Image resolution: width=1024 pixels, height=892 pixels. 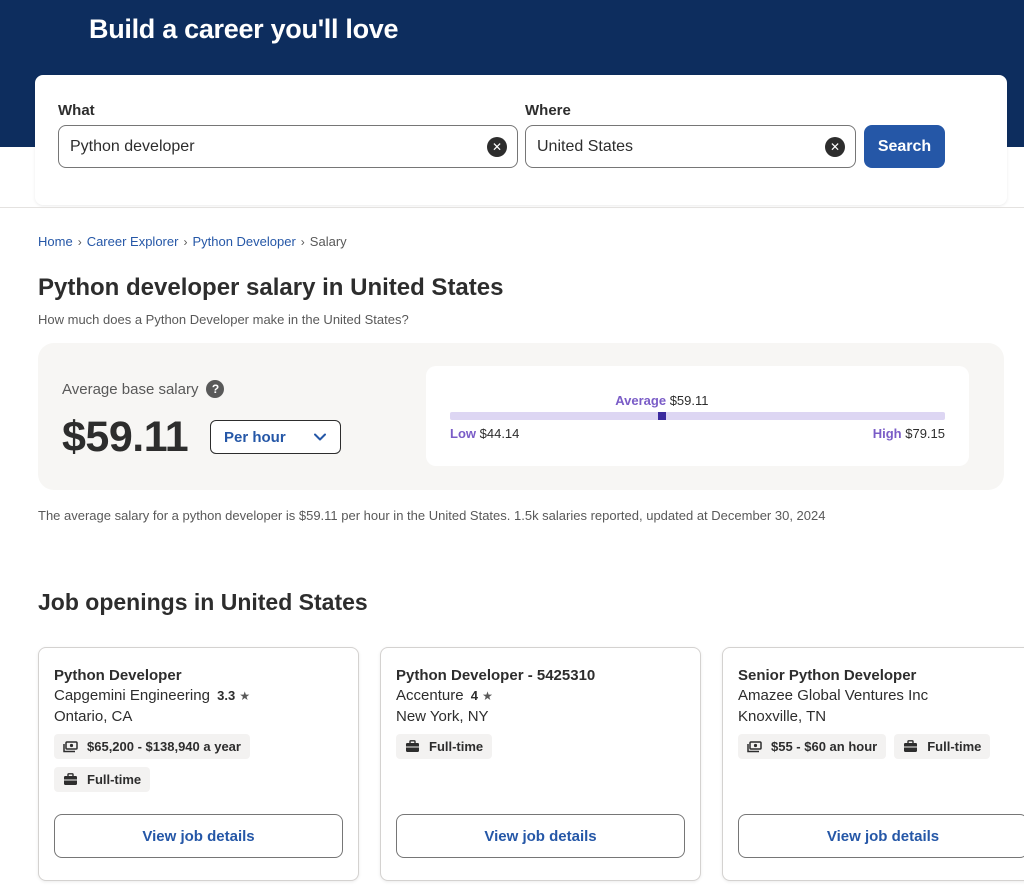 I want to click on company-rating: 3.3, so click(x=226, y=695).